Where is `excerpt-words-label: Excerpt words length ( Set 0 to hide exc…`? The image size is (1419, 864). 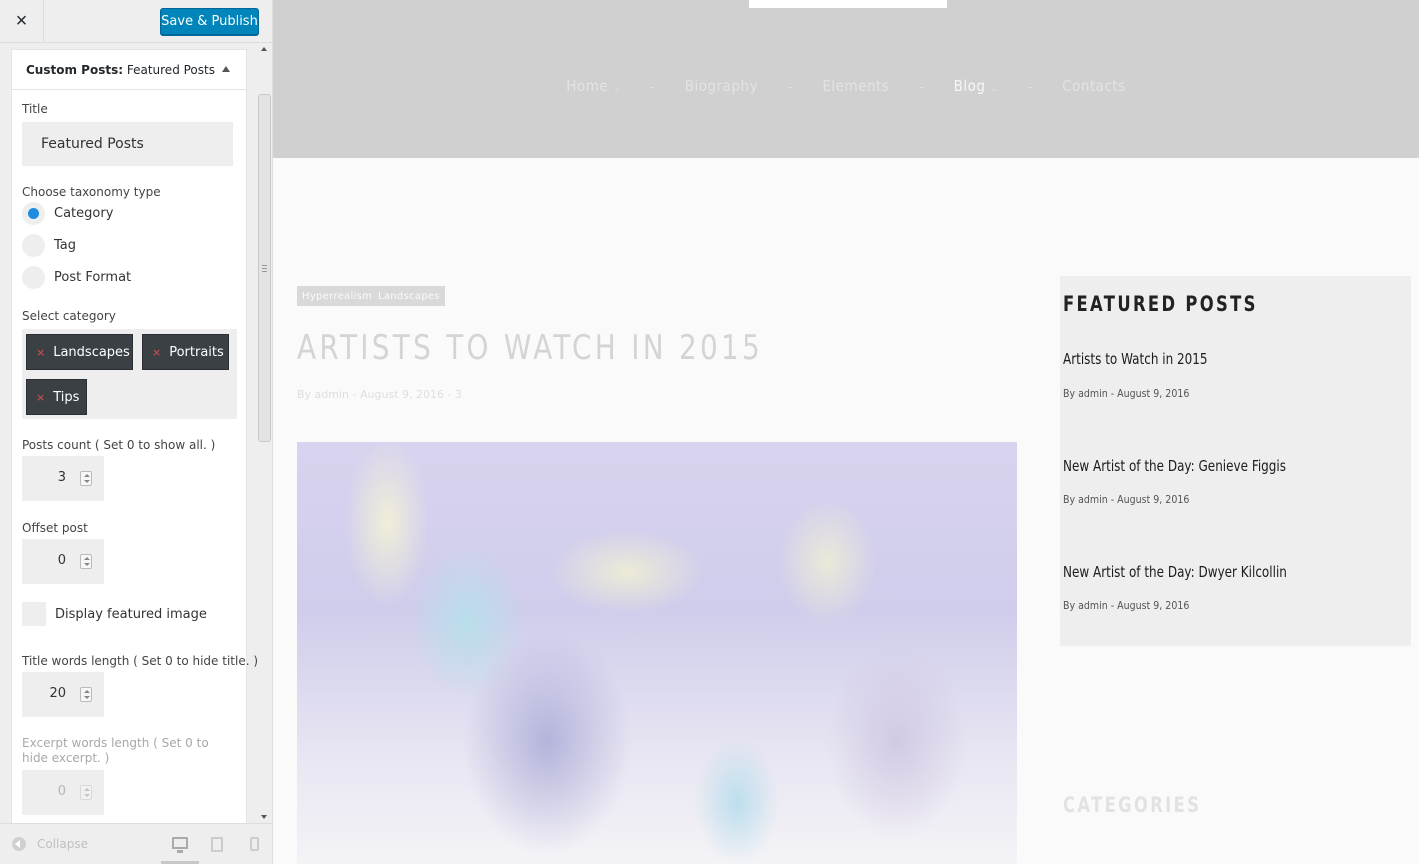 excerpt-words-label: Excerpt words length ( Set 0 to hide exc… is located at coordinates (115, 750).